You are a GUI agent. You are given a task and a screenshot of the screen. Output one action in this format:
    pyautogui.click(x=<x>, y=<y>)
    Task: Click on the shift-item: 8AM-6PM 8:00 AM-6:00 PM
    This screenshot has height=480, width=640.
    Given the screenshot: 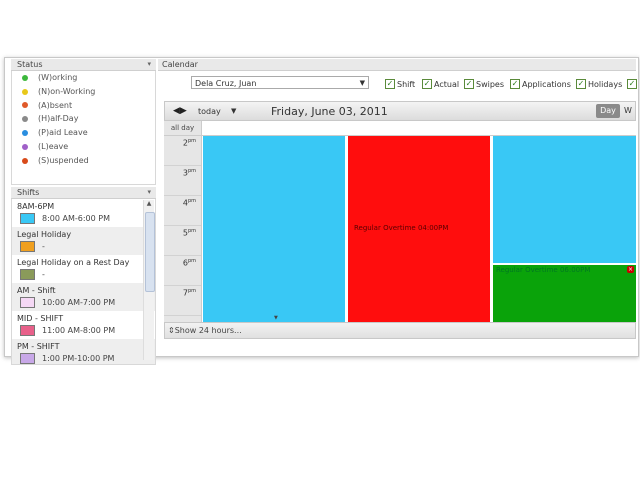 What is the action you would take?
    pyautogui.click(x=83, y=213)
    